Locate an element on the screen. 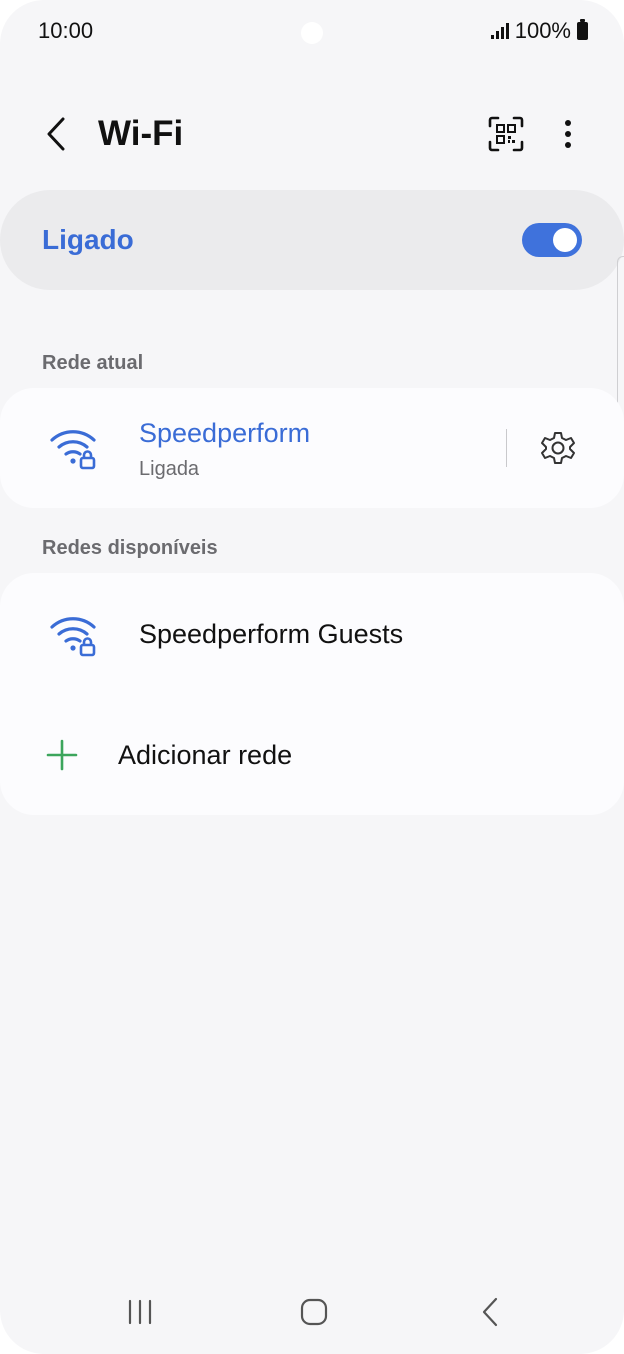 This screenshot has height=1354, width=624. qr-scan-icon is located at coordinates (506, 134).